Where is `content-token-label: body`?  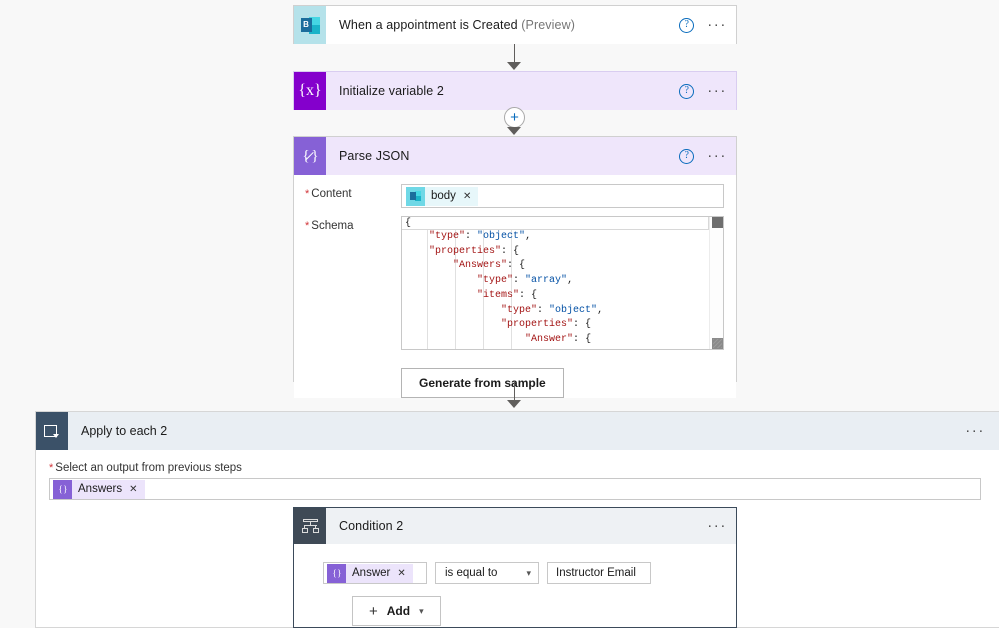
content-token-label: body is located at coordinates (443, 196).